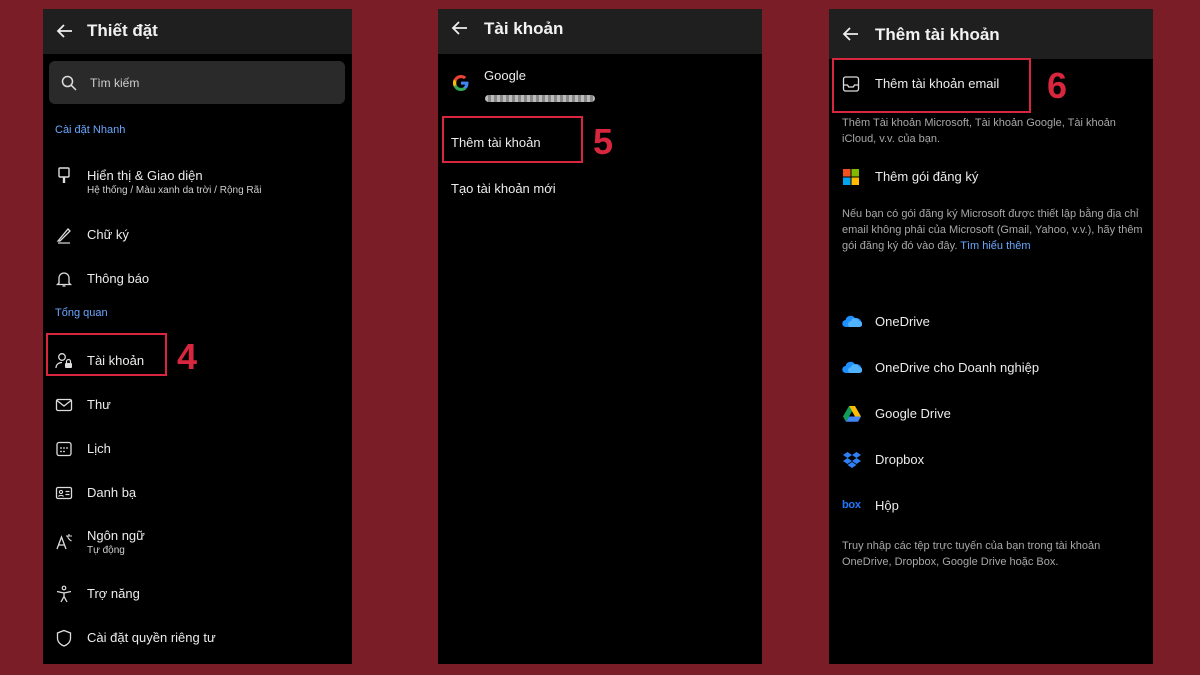 Image resolution: width=1200 pixels, height=675 pixels. Describe the element at coordinates (64, 542) in the screenshot. I see `language-icon` at that location.